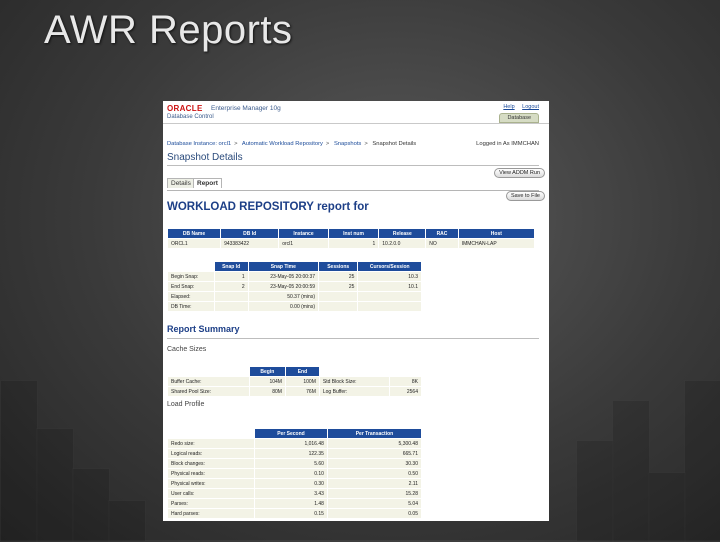  I want to click on help-link: Help, so click(508, 107).